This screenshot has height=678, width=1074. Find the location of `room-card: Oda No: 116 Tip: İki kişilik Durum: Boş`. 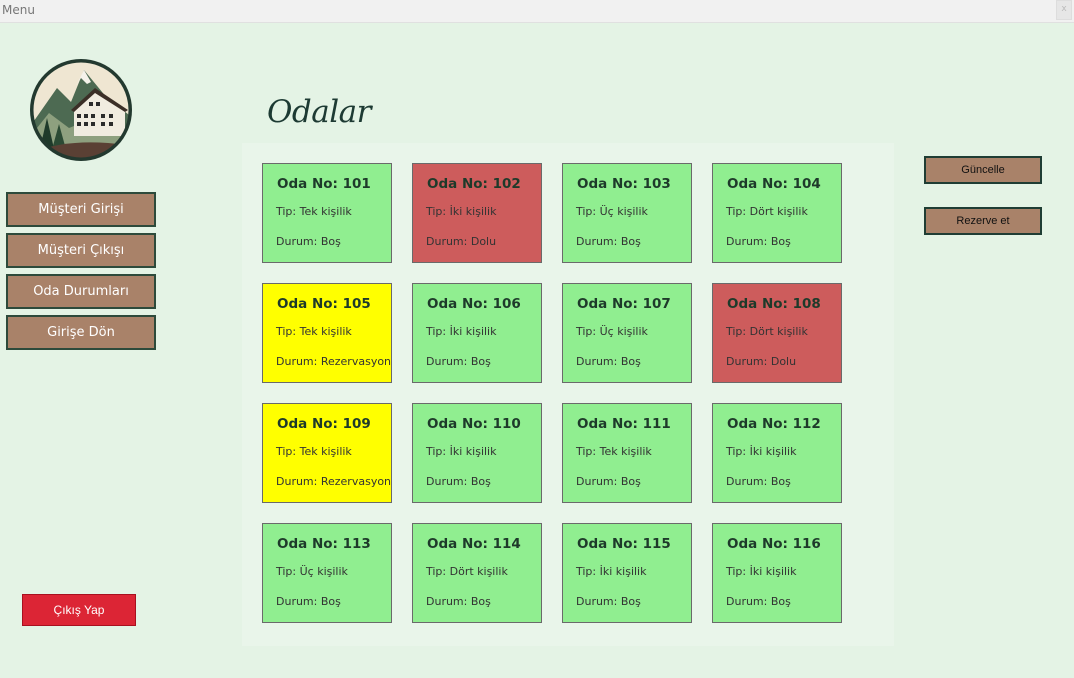

room-card: Oda No: 116 Tip: İki kişilik Durum: Boş is located at coordinates (777, 573).